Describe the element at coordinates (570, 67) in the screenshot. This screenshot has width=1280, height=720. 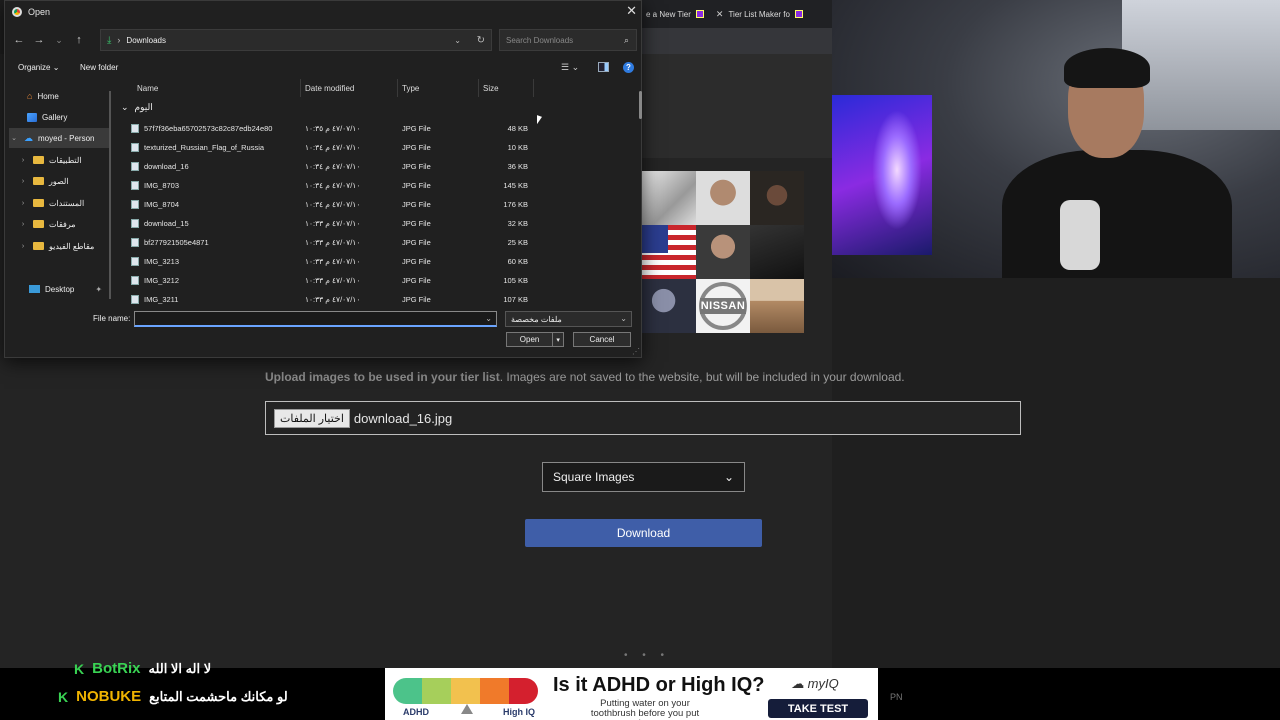
I see `view-options-icon: ☰ ⌄` at that location.